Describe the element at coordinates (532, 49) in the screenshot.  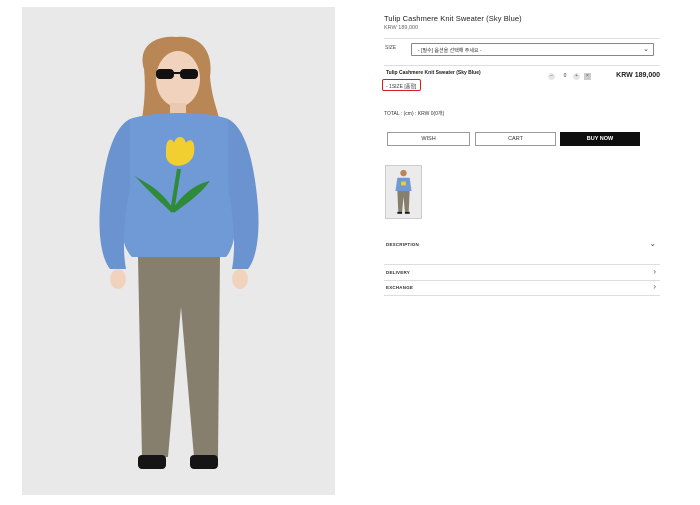
I see `size-select: - [필수] 옵션을 선택해 주세요 - ⌄` at that location.